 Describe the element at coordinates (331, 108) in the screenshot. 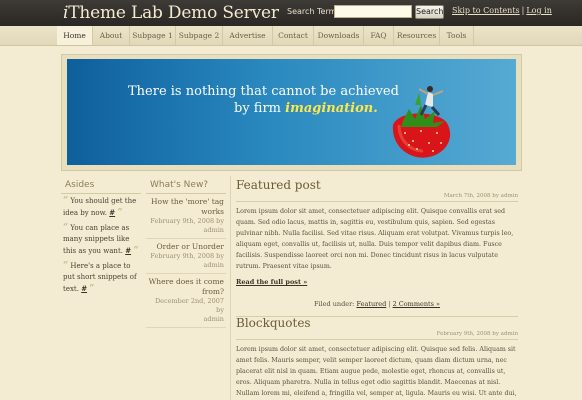

I see `banner-highlight-word: imagination.` at that location.